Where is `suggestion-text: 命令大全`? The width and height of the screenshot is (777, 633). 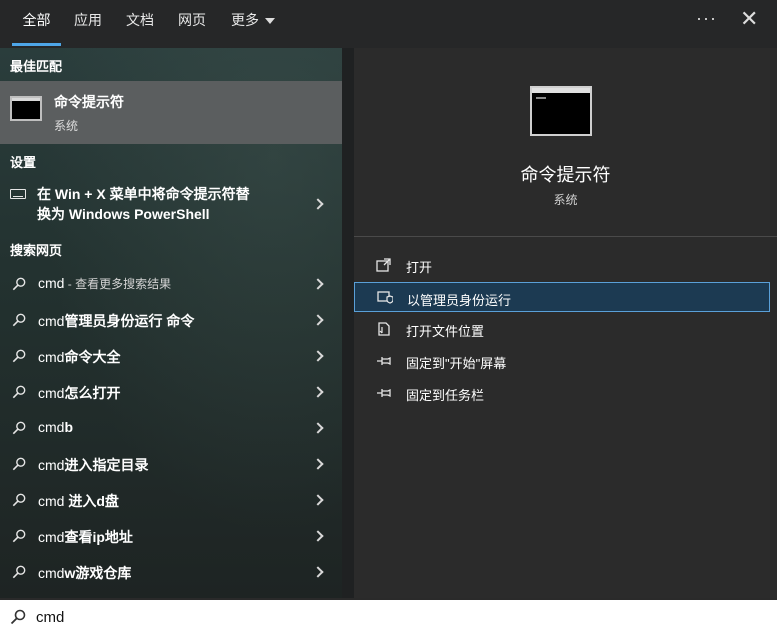 suggestion-text: 命令大全 is located at coordinates (92, 357).